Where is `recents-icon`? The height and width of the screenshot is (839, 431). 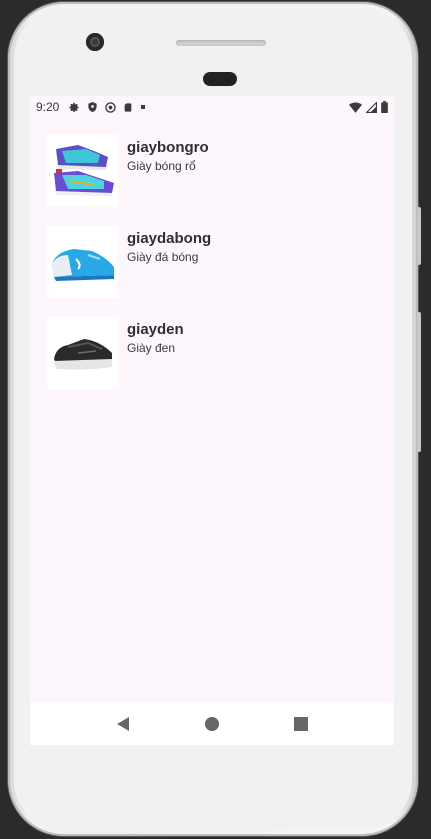
recents-icon is located at coordinates (301, 724).